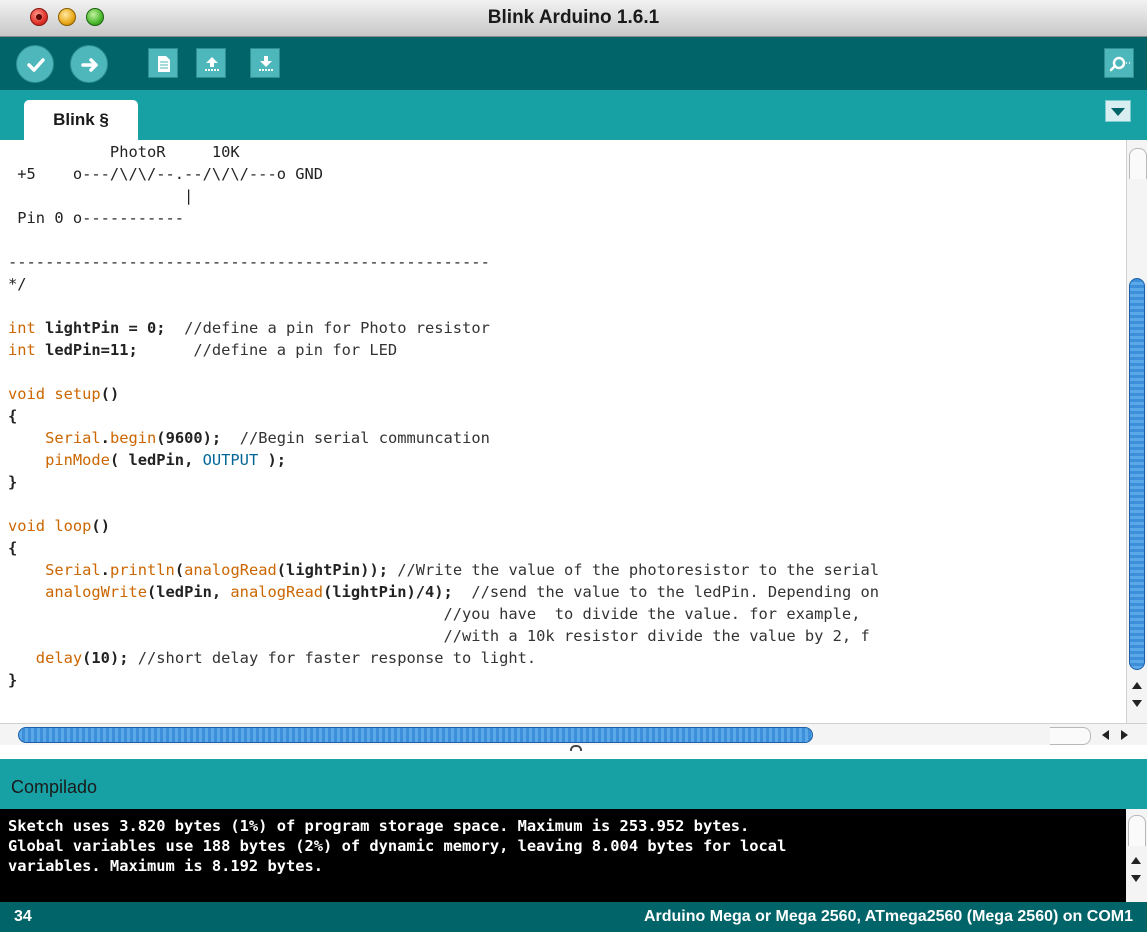  What do you see at coordinates (573, 63) in the screenshot?
I see `toolbar` at bounding box center [573, 63].